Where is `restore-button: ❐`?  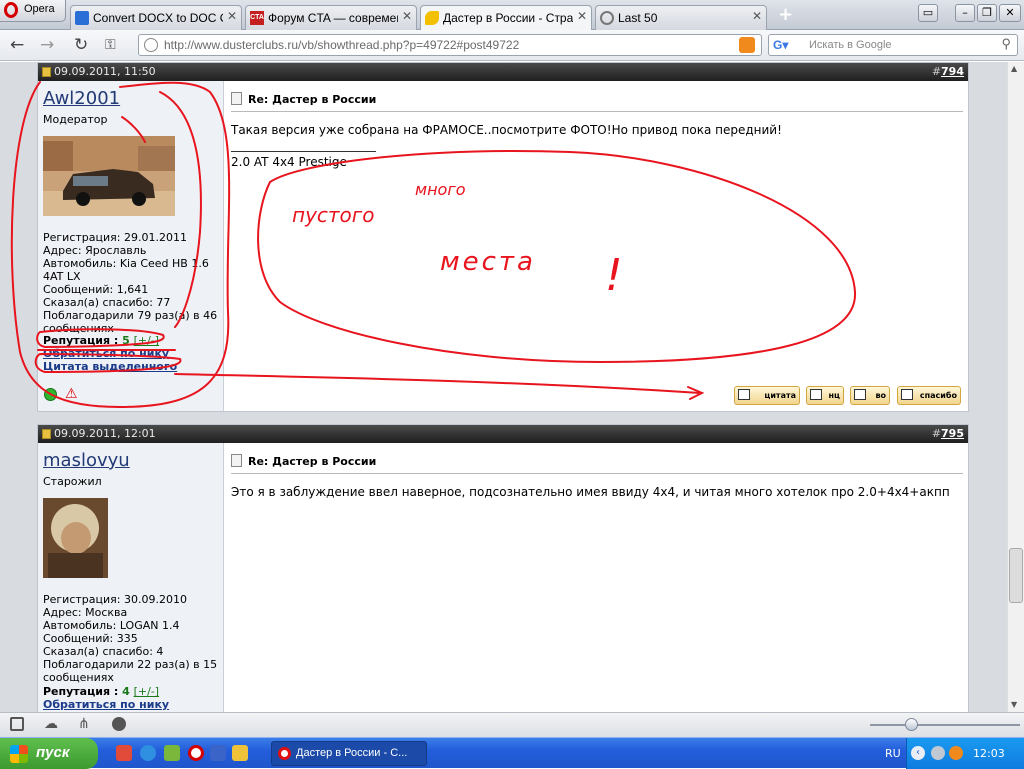 restore-button: ❐ is located at coordinates (987, 13).